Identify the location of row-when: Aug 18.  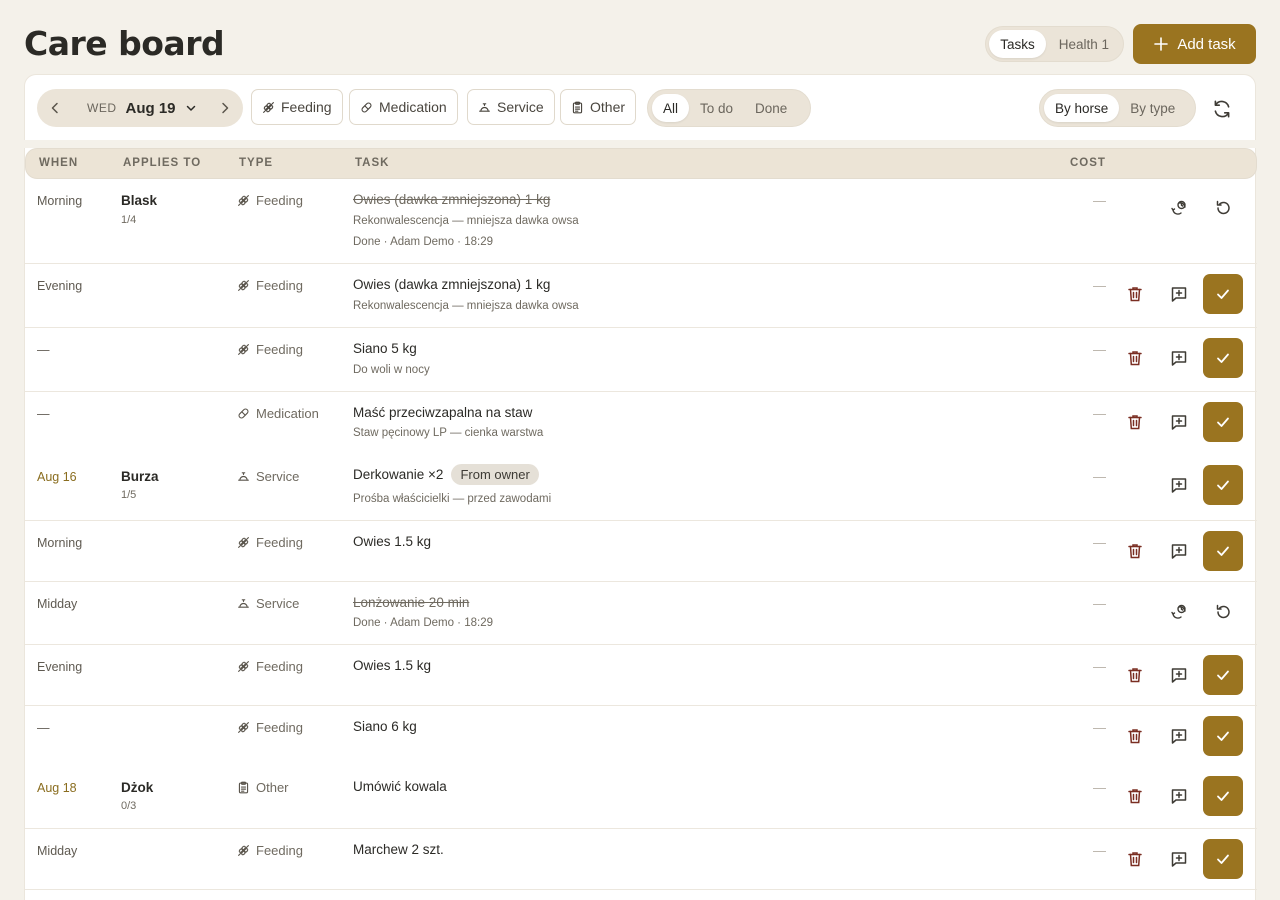
(57, 788).